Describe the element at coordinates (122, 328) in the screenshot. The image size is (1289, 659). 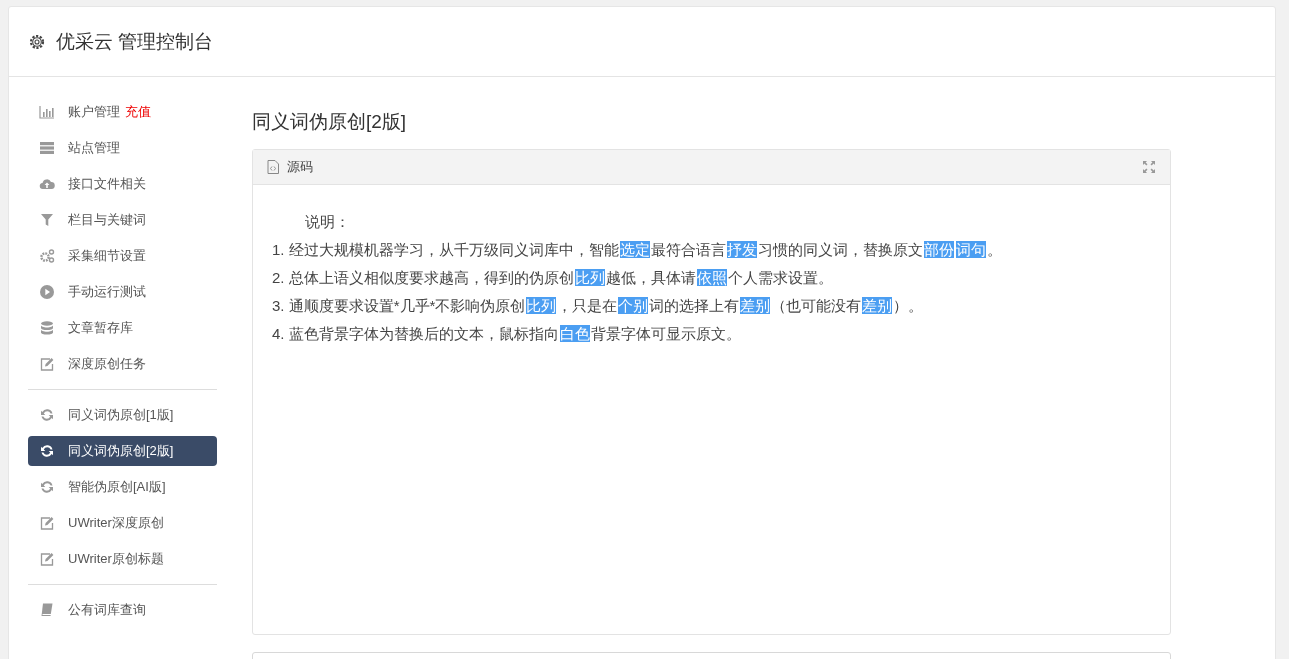
I see `sidebar-item: 文章暂存库` at that location.